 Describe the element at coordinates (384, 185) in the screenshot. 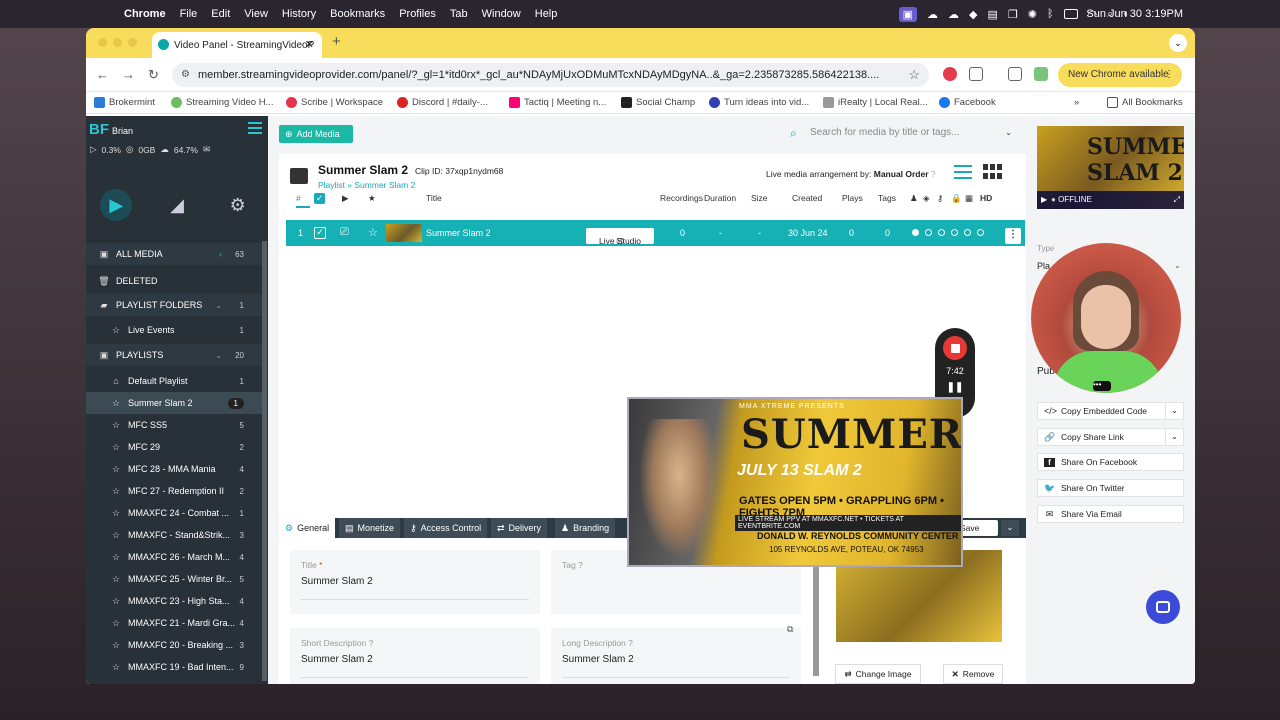

I see `breadcrumb-current: Summer Slam 2` at that location.